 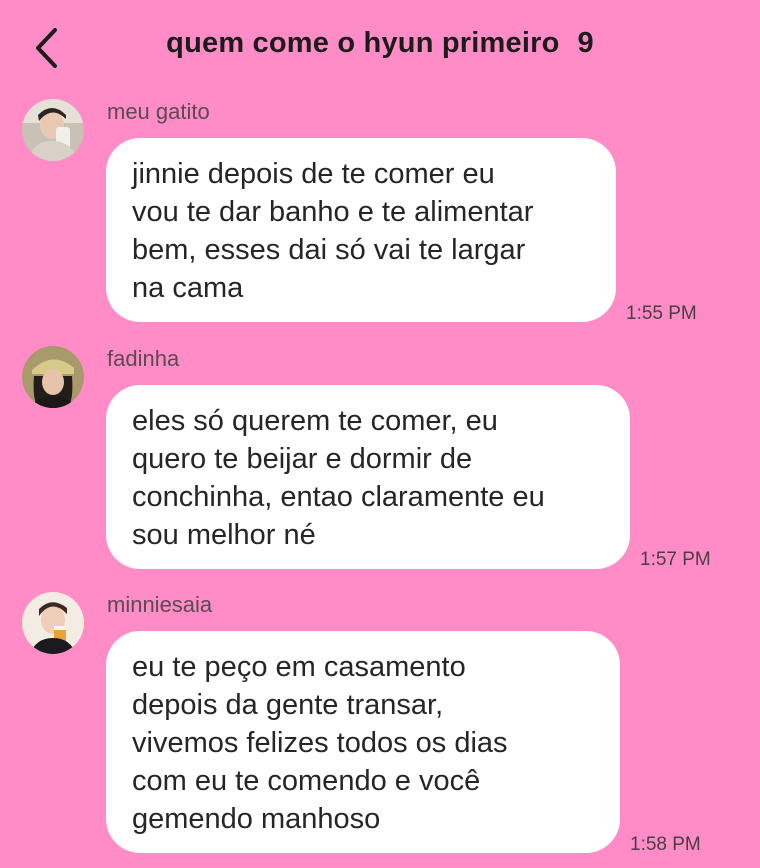 I want to click on message-line: vivemos felizes todos os dias, so click(x=320, y=743).